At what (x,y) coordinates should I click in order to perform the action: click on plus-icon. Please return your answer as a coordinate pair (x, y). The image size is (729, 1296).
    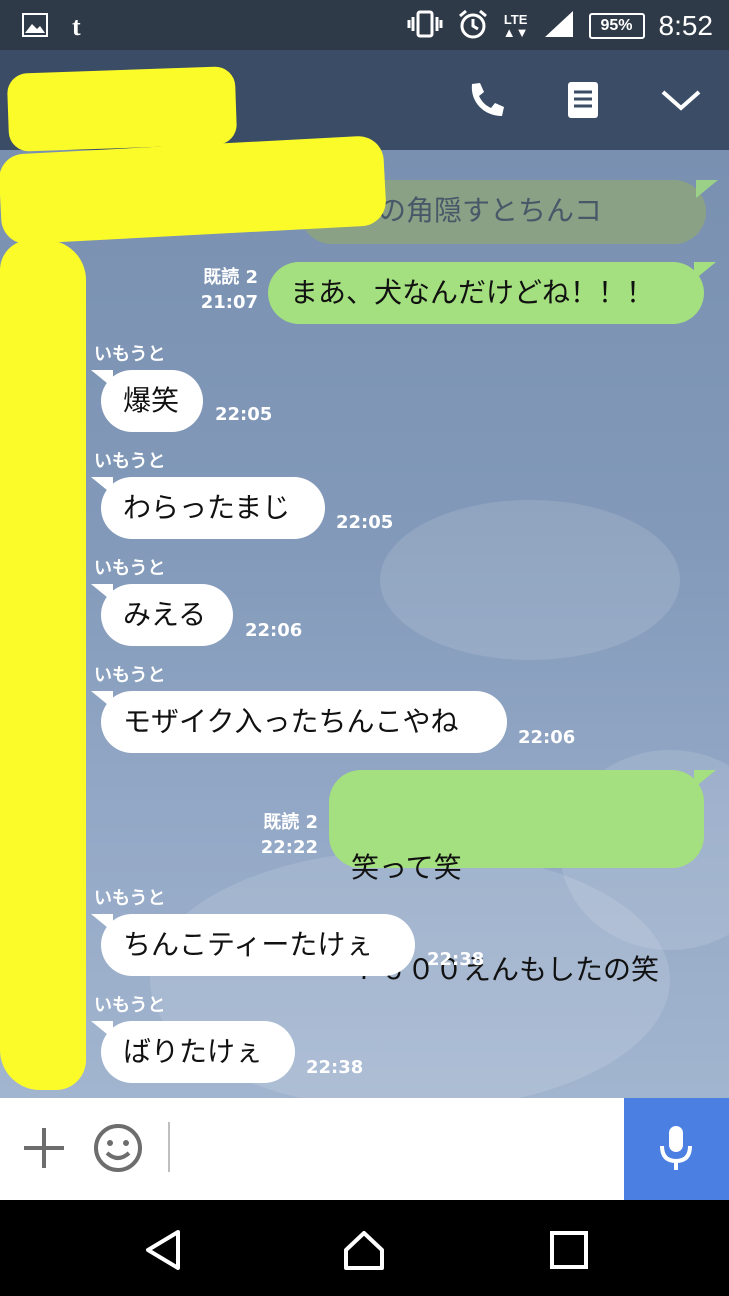
    Looking at the image, I should click on (44, 1150).